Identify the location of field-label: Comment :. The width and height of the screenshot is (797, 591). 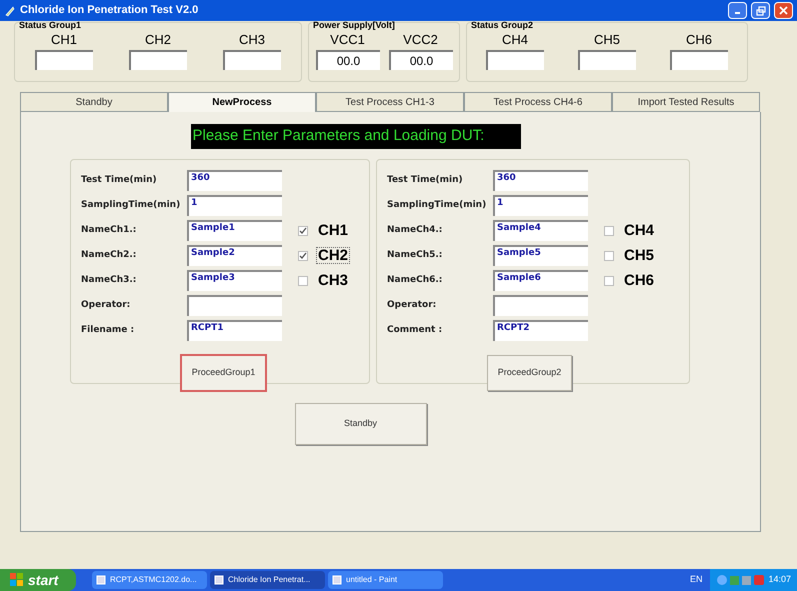
(415, 330).